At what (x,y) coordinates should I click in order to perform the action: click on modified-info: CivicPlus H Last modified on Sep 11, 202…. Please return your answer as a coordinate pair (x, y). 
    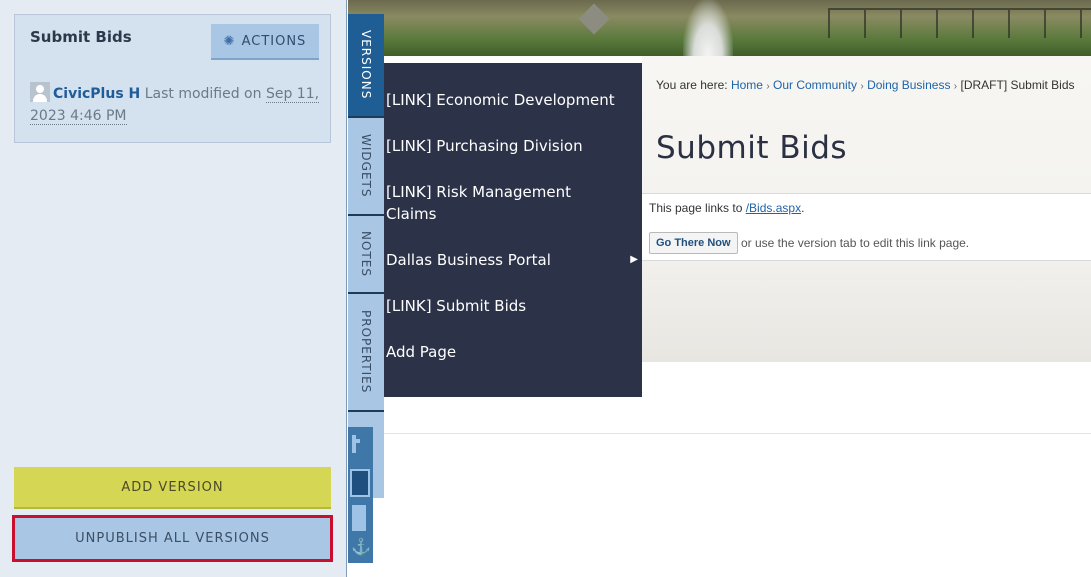
    Looking at the image, I should click on (175, 104).